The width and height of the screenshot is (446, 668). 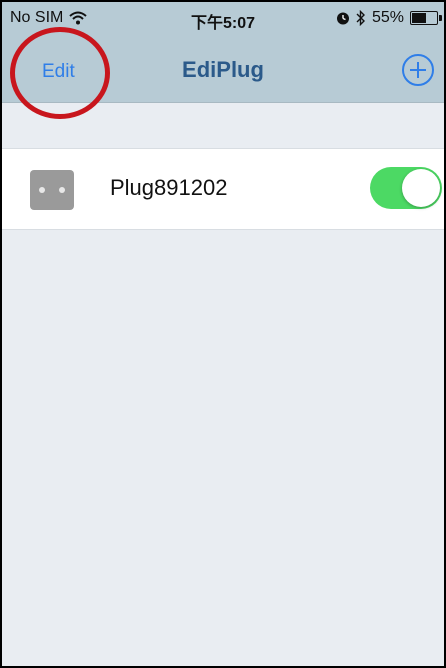 What do you see at coordinates (342, 18) in the screenshot?
I see `alarm-icon` at bounding box center [342, 18].